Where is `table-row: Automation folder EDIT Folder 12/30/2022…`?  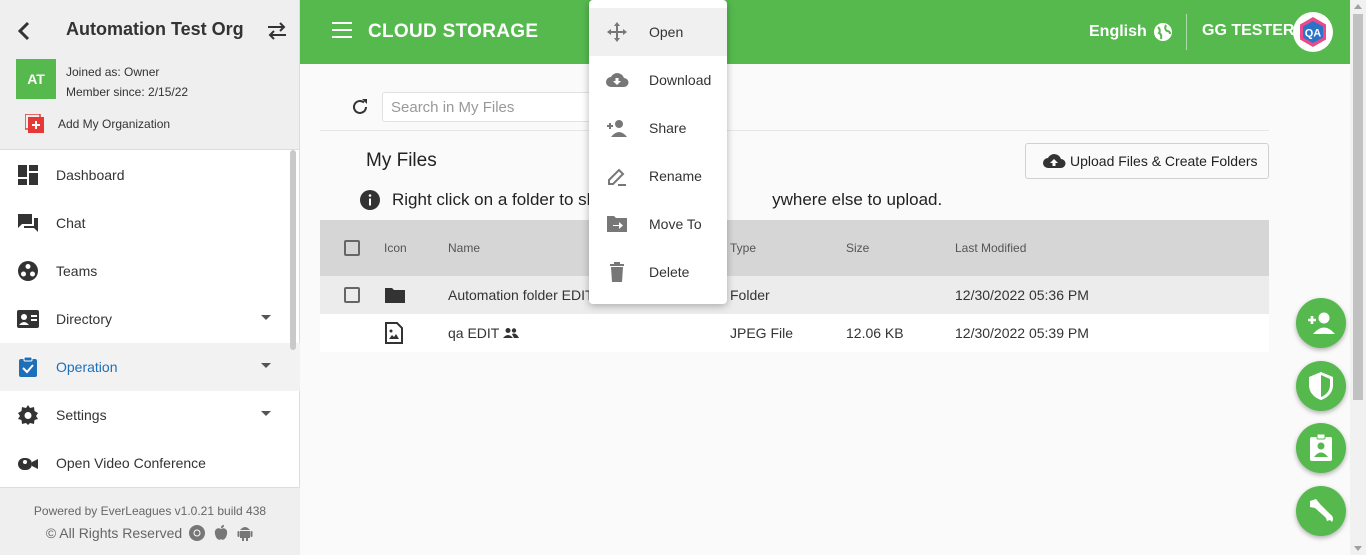
table-row: Automation folder EDIT Folder 12/30/2022… is located at coordinates (794, 295).